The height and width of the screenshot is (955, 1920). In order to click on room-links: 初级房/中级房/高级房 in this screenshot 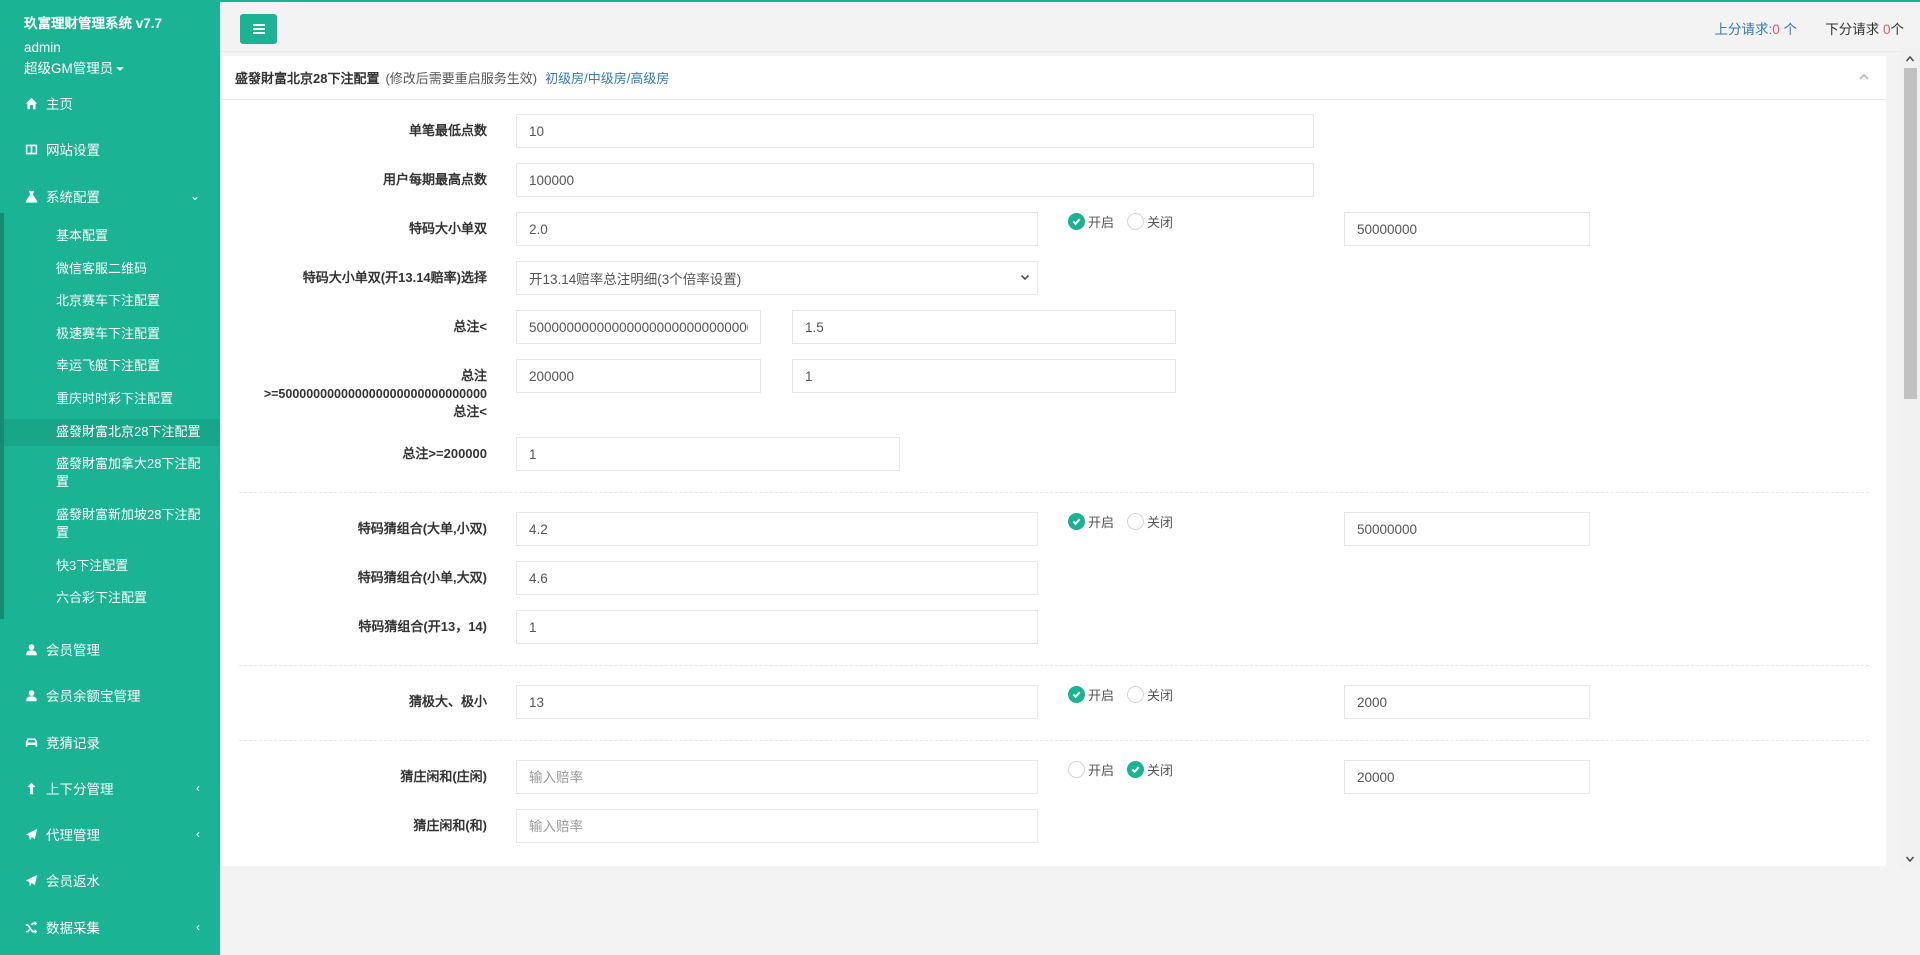, I will do `click(607, 77)`.